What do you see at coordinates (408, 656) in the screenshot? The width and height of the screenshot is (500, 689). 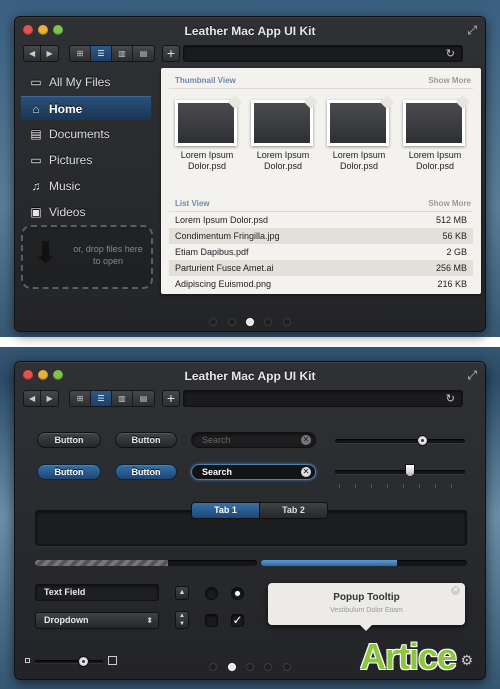 I see `watermark-text: Artice` at bounding box center [408, 656].